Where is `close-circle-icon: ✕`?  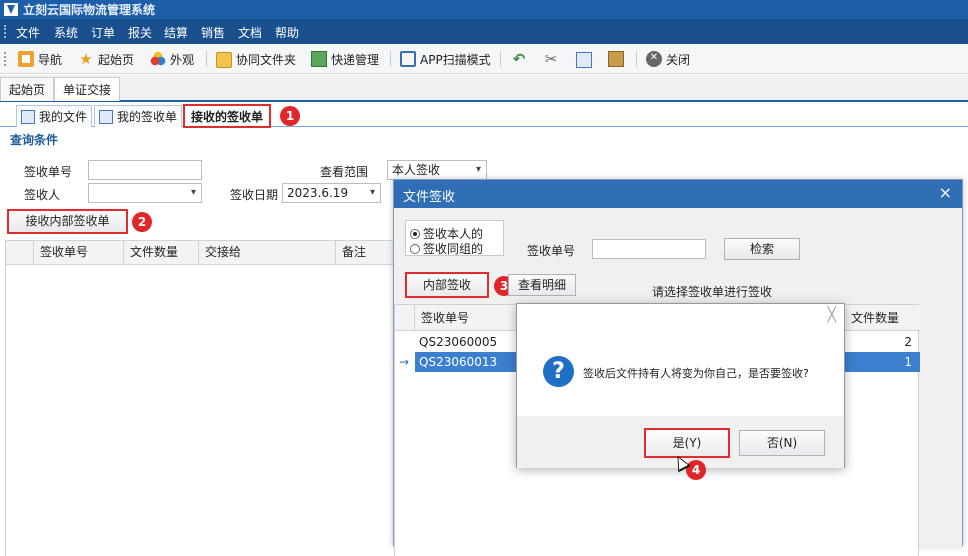 close-circle-icon: ✕ is located at coordinates (654, 59).